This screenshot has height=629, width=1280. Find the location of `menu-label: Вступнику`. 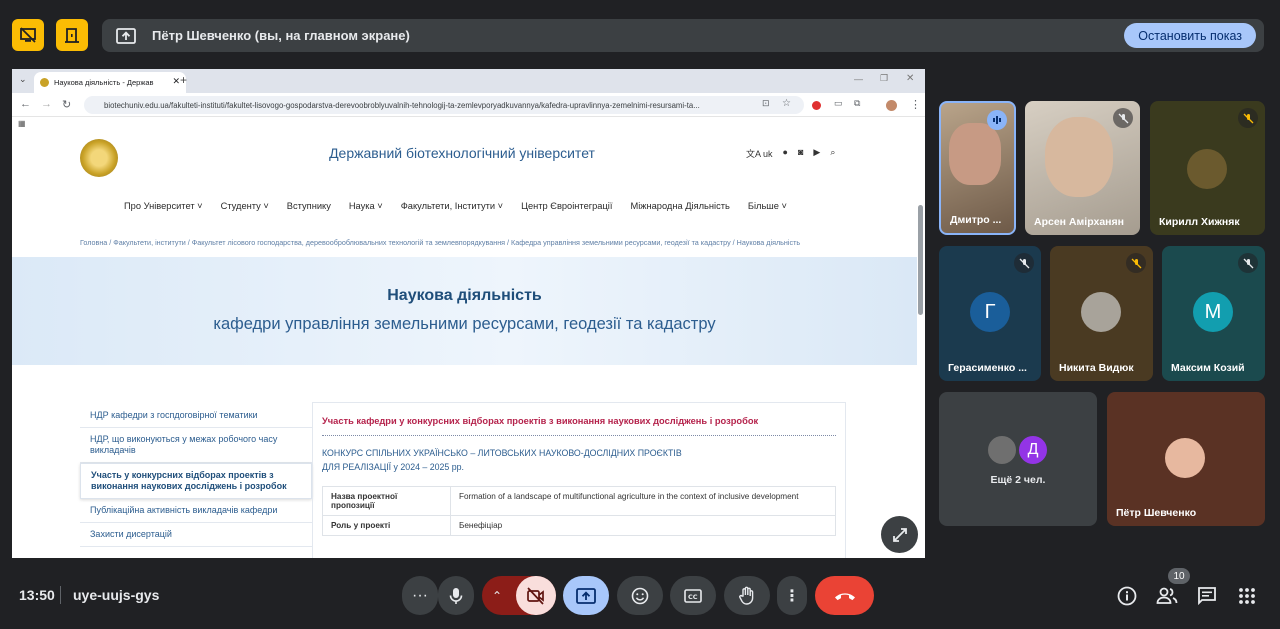

menu-label: Вступнику is located at coordinates (308, 206).